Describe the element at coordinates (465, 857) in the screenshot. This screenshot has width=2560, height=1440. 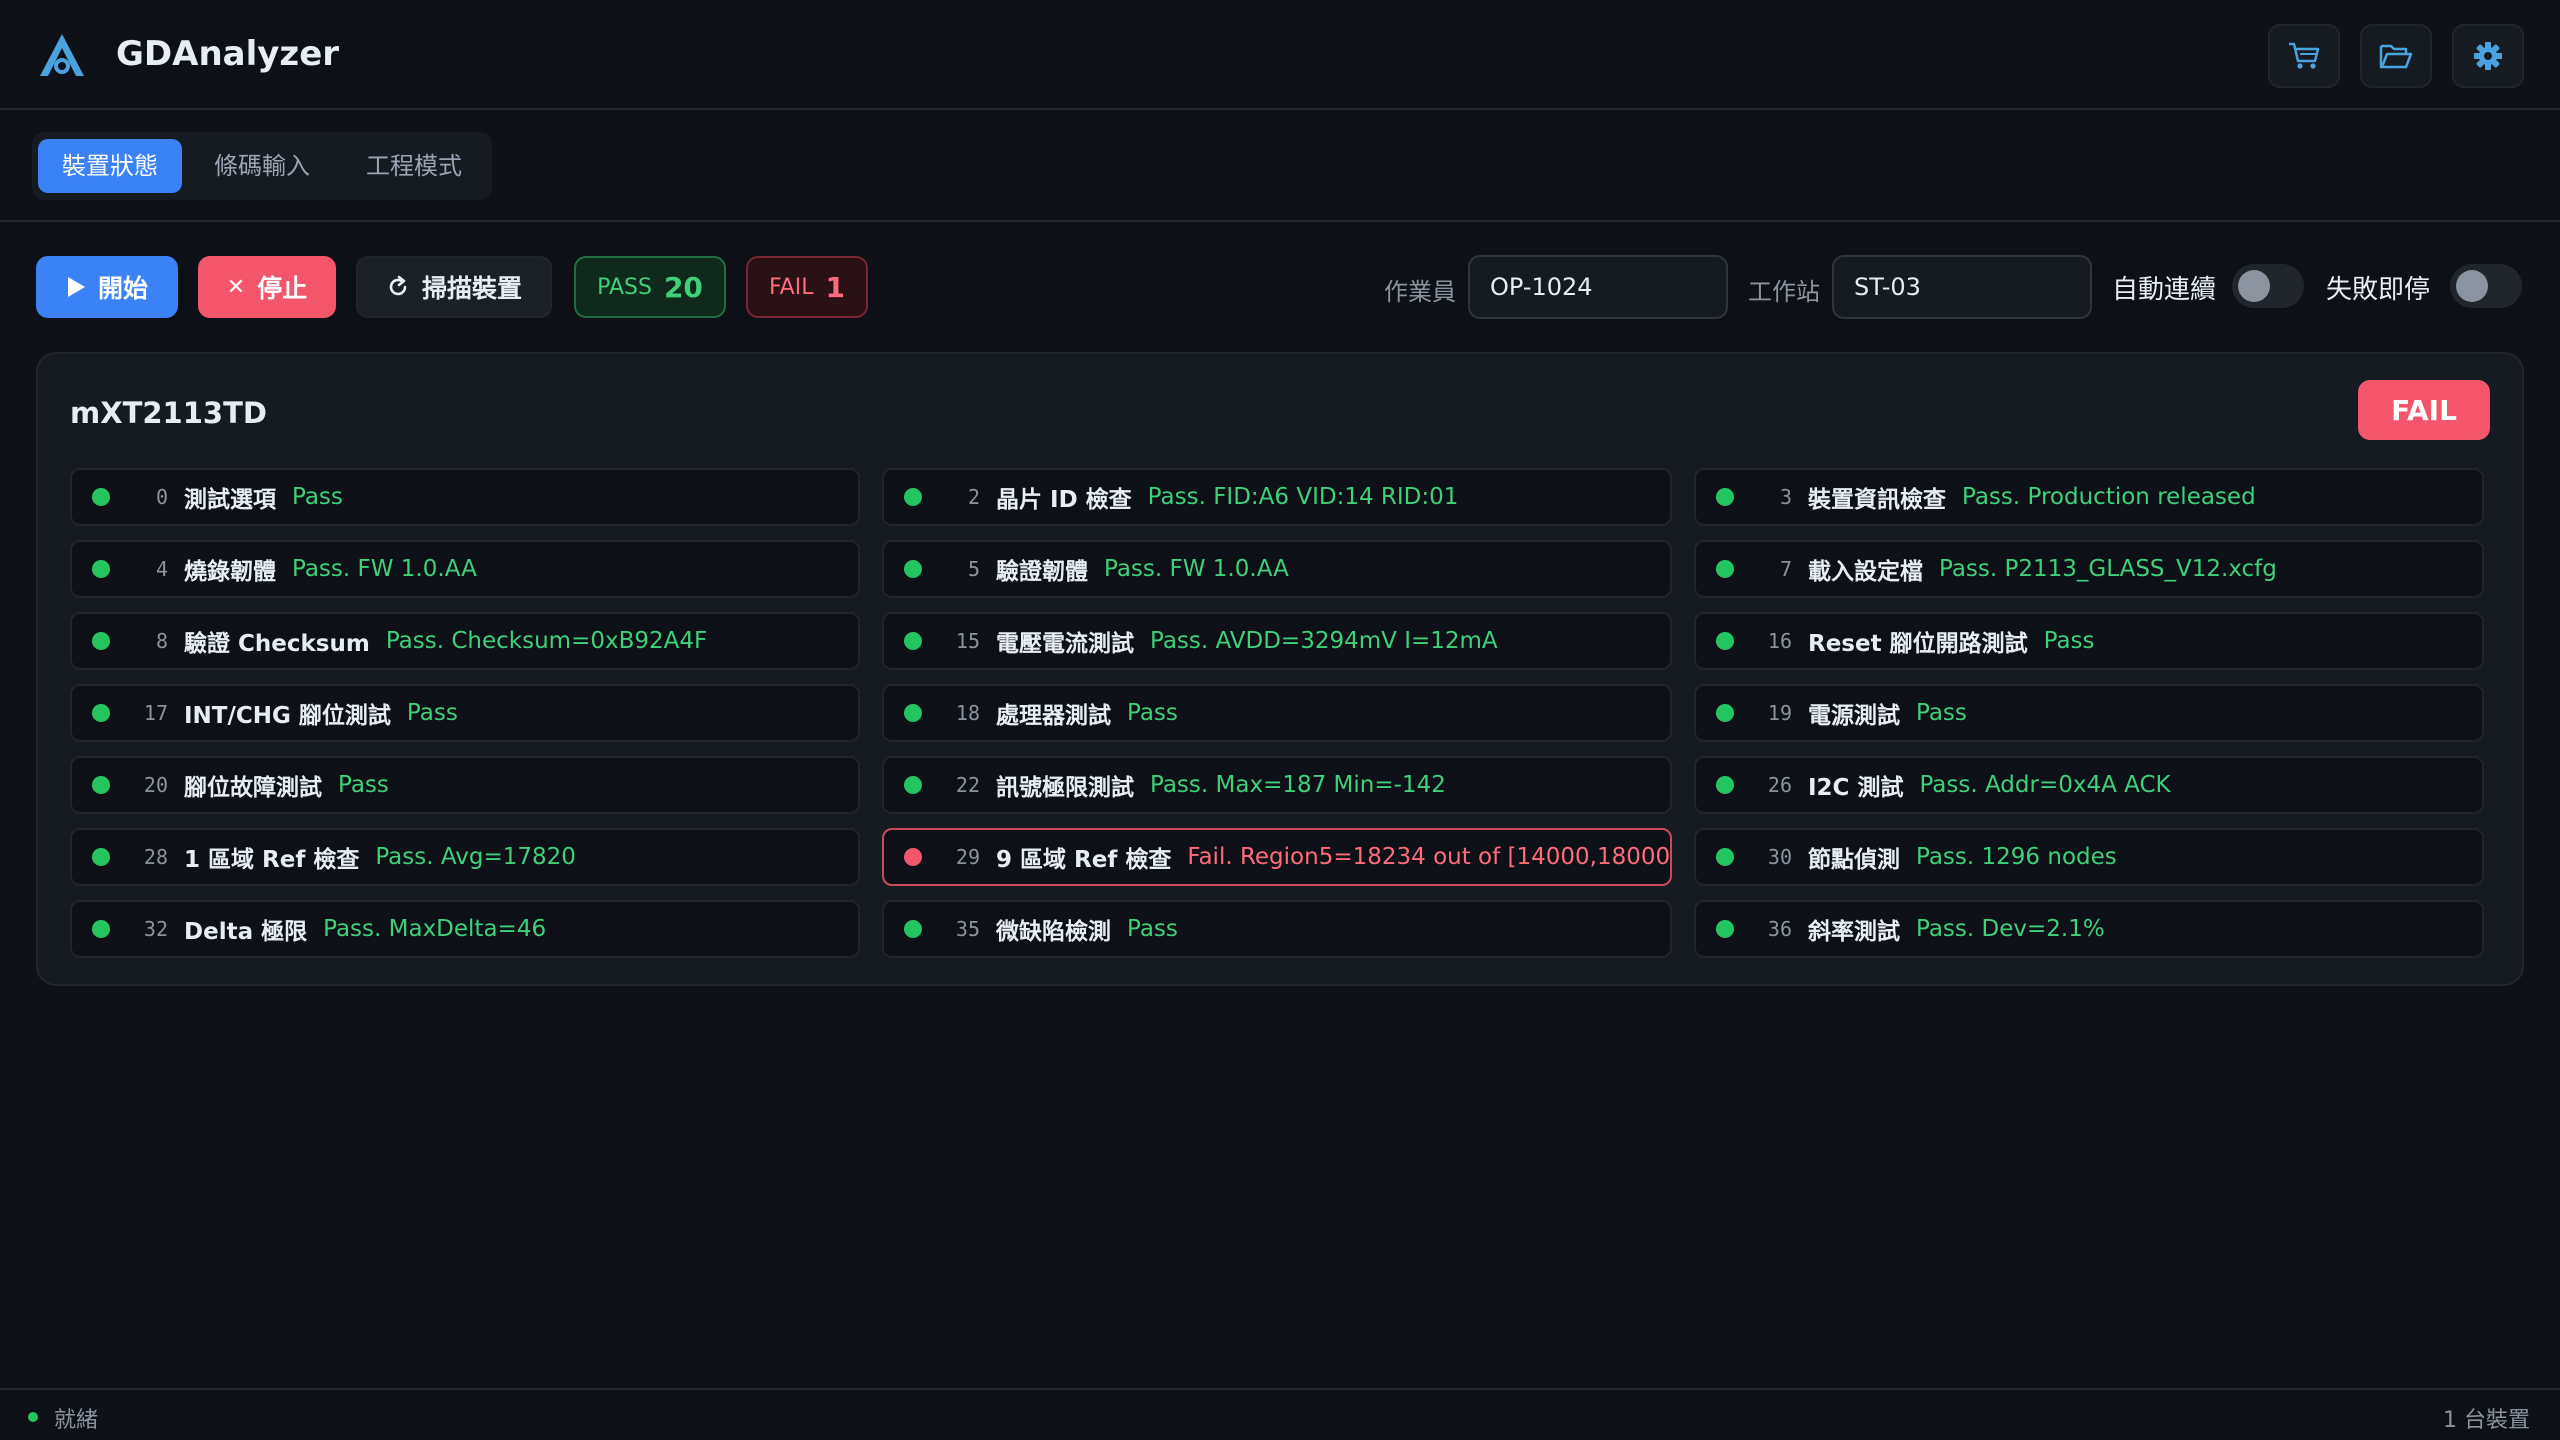
I see `test-row: 28 1 區域 Ref 檢查 Pass. Avg=17820` at that location.